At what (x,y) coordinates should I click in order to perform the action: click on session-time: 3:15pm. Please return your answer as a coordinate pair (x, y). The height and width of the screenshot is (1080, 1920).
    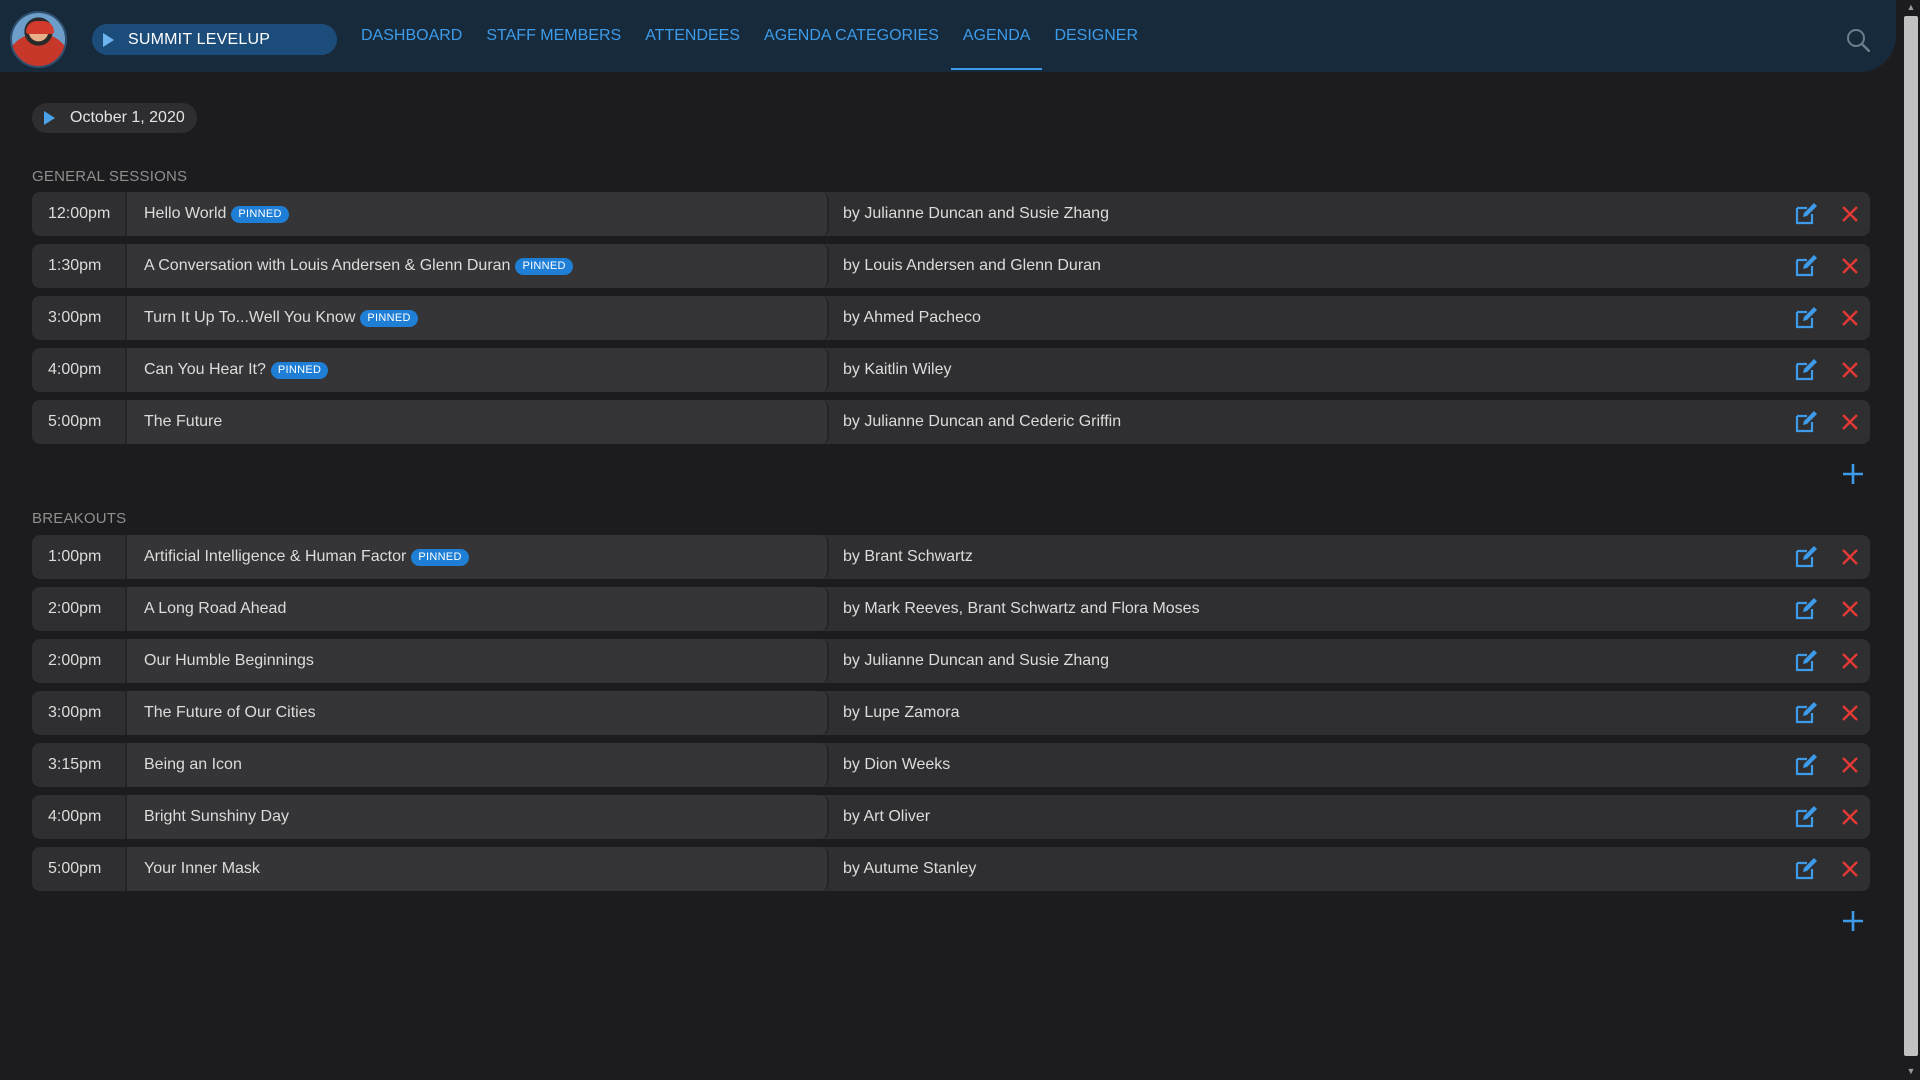
    Looking at the image, I should click on (79, 765).